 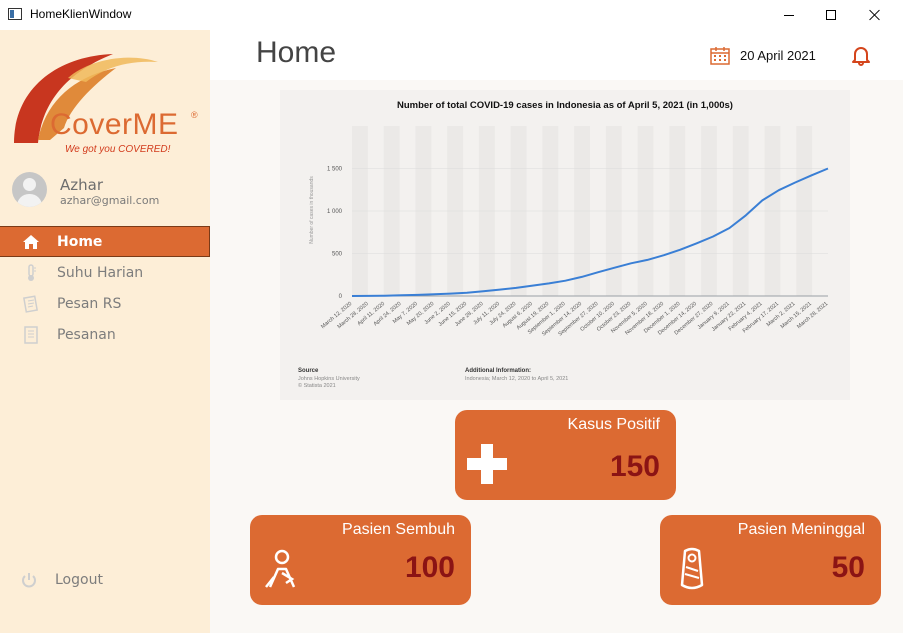 I want to click on window-title: HomeKlienWindow, so click(x=81, y=14).